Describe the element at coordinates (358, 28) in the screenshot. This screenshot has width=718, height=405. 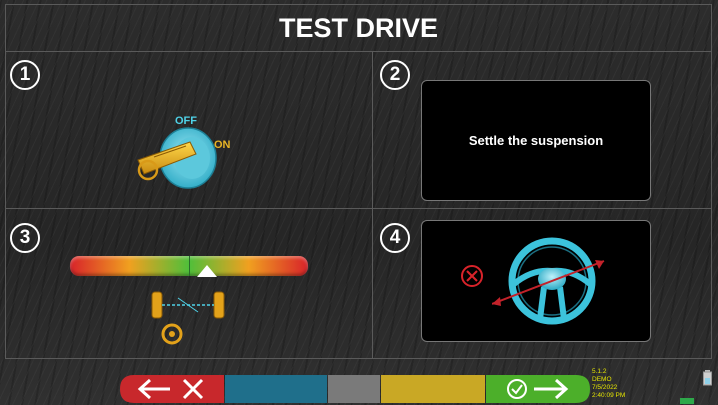
I see `page-title: TEST DRIVE` at that location.